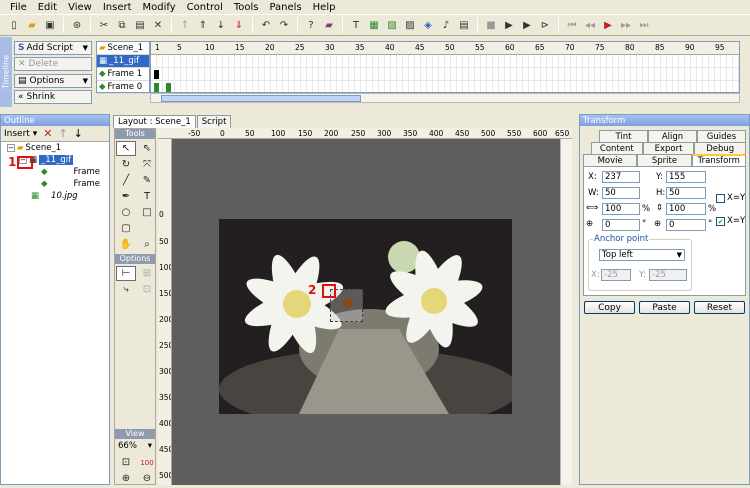 This screenshot has width=750, height=488. What do you see at coordinates (147, 244) in the screenshot?
I see `zoom-tool-icon: ⌕` at bounding box center [147, 244].